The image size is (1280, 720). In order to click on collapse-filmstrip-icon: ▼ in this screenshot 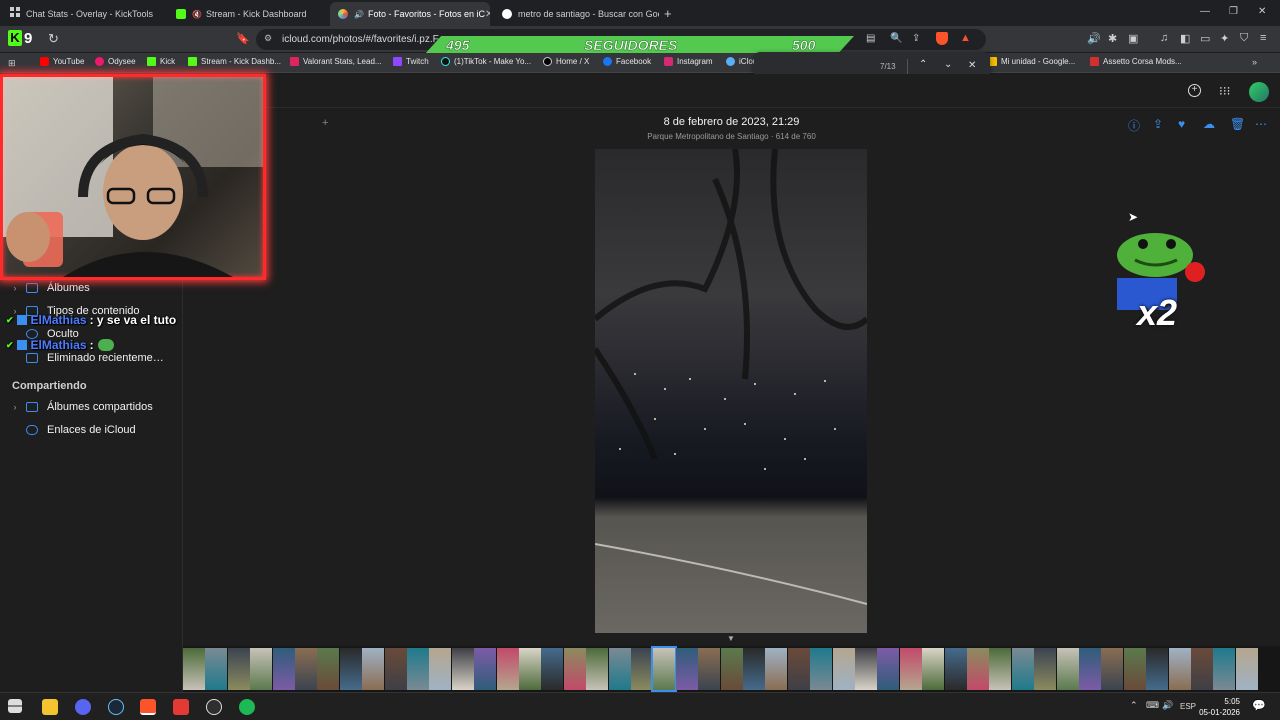, I will do `click(731, 638)`.